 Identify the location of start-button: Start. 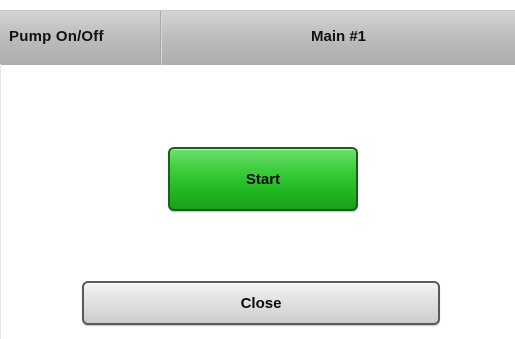
(263, 179).